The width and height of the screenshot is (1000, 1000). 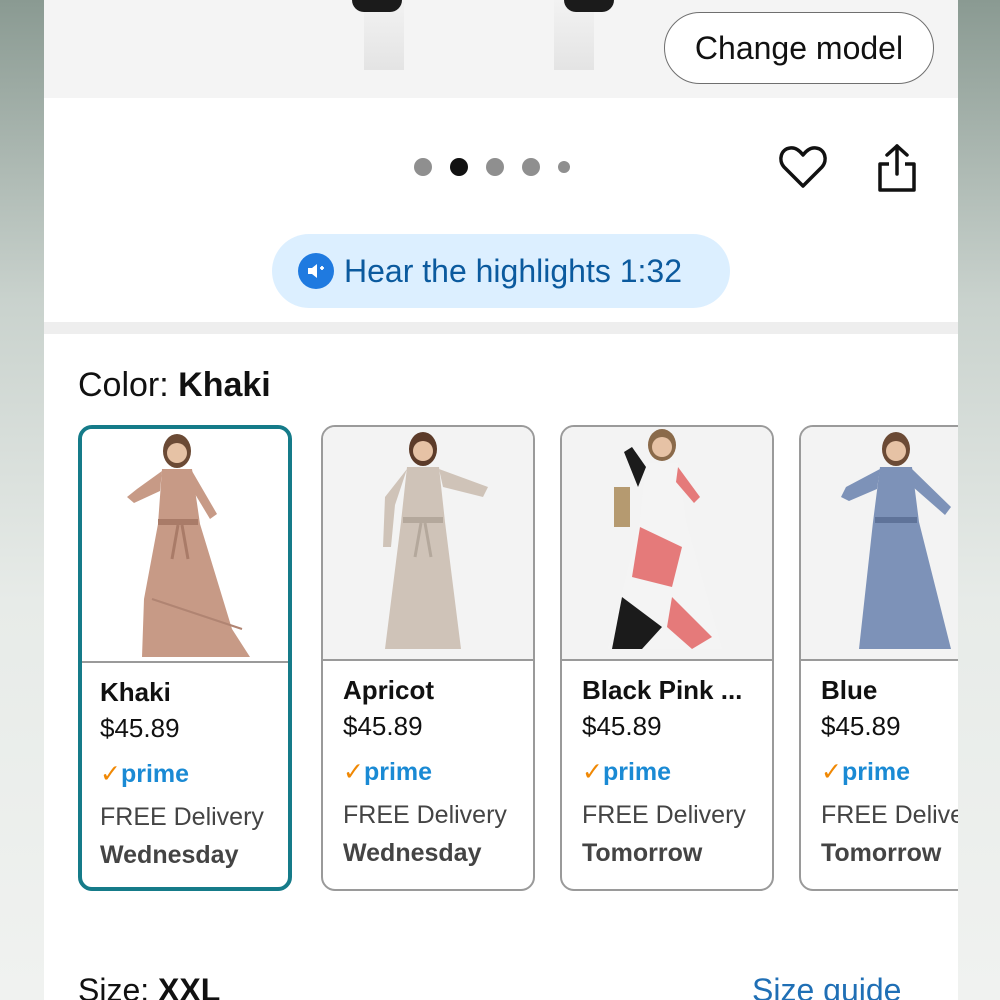 What do you see at coordinates (428, 544) in the screenshot?
I see `dress-image-apricot` at bounding box center [428, 544].